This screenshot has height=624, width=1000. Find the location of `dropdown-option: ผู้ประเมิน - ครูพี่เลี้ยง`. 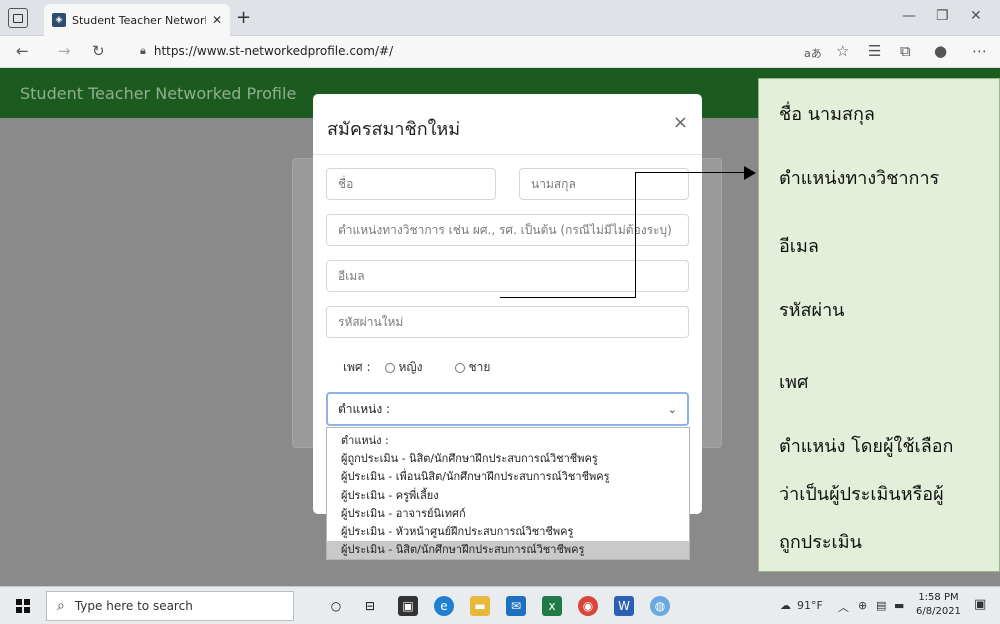

dropdown-option: ผู้ประเมิน - ครูพี่เลี้ยง is located at coordinates (508, 496).